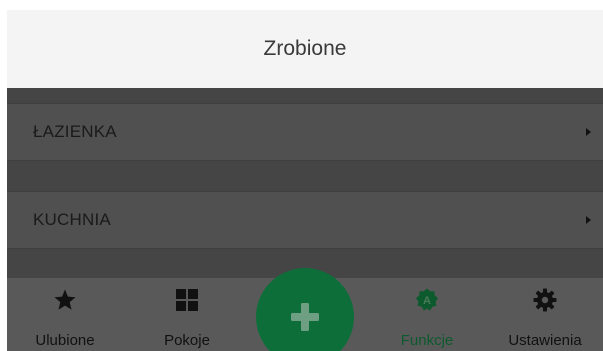 Image resolution: width=603 pixels, height=351 pixels. I want to click on star-icon, so click(65, 299).